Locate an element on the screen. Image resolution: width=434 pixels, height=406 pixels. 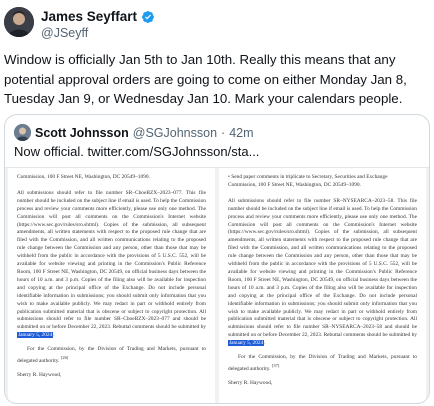
quote-timestamp: 42m is located at coordinates (241, 133).